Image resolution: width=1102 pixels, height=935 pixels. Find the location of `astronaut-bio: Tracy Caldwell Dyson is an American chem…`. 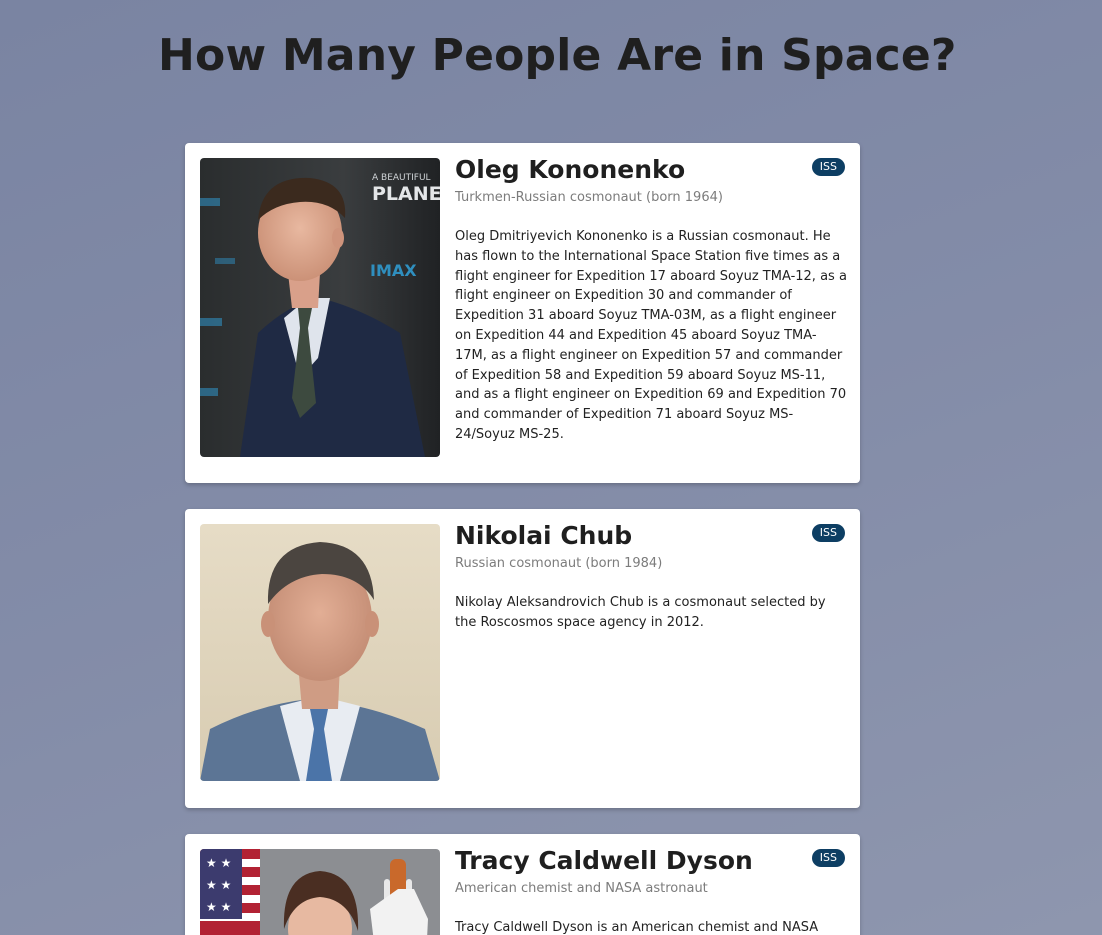

astronaut-bio: Tracy Caldwell Dyson is an American chem… is located at coordinates (637, 927).